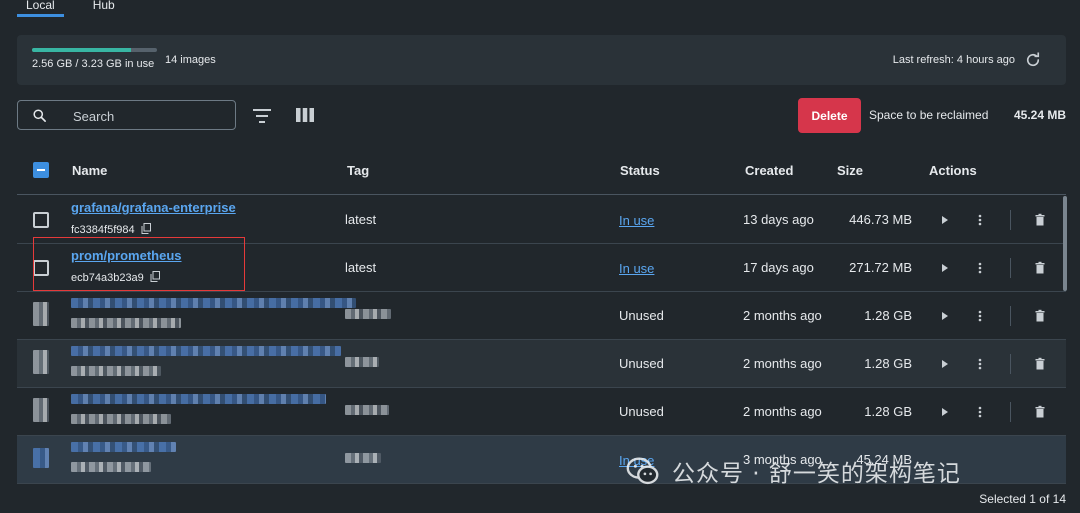 The height and width of the screenshot is (513, 1080). What do you see at coordinates (80, 10) in the screenshot?
I see `tab-bar: Local Hub` at bounding box center [80, 10].